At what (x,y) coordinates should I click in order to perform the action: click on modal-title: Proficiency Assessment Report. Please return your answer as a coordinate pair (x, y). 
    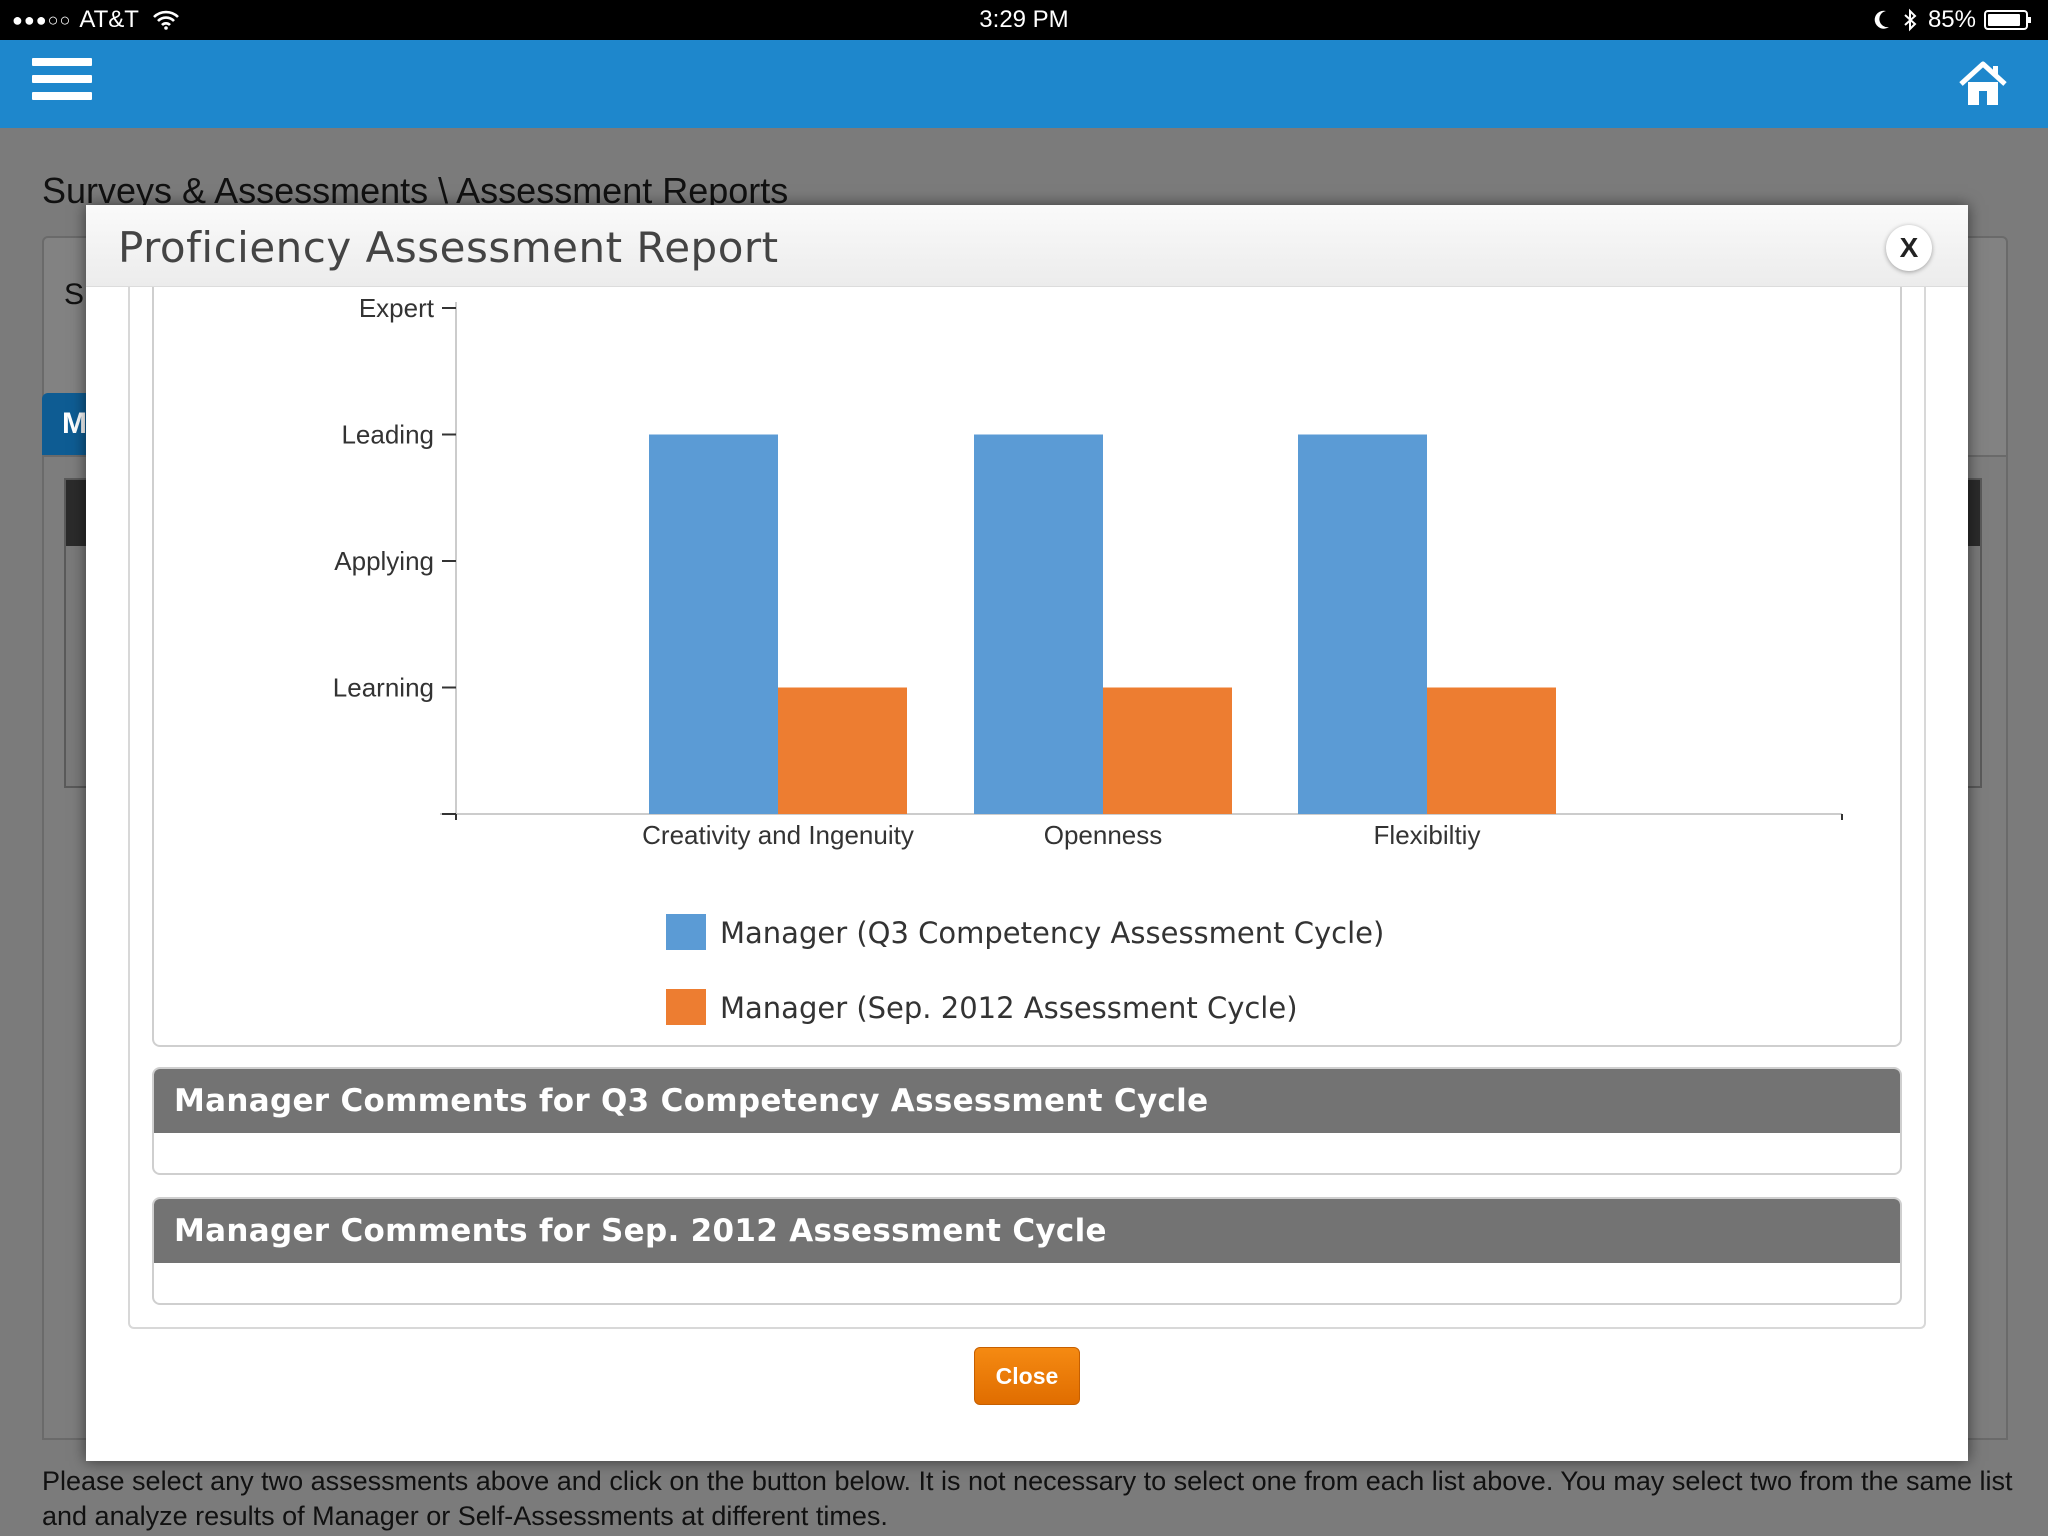
    Looking at the image, I should click on (448, 247).